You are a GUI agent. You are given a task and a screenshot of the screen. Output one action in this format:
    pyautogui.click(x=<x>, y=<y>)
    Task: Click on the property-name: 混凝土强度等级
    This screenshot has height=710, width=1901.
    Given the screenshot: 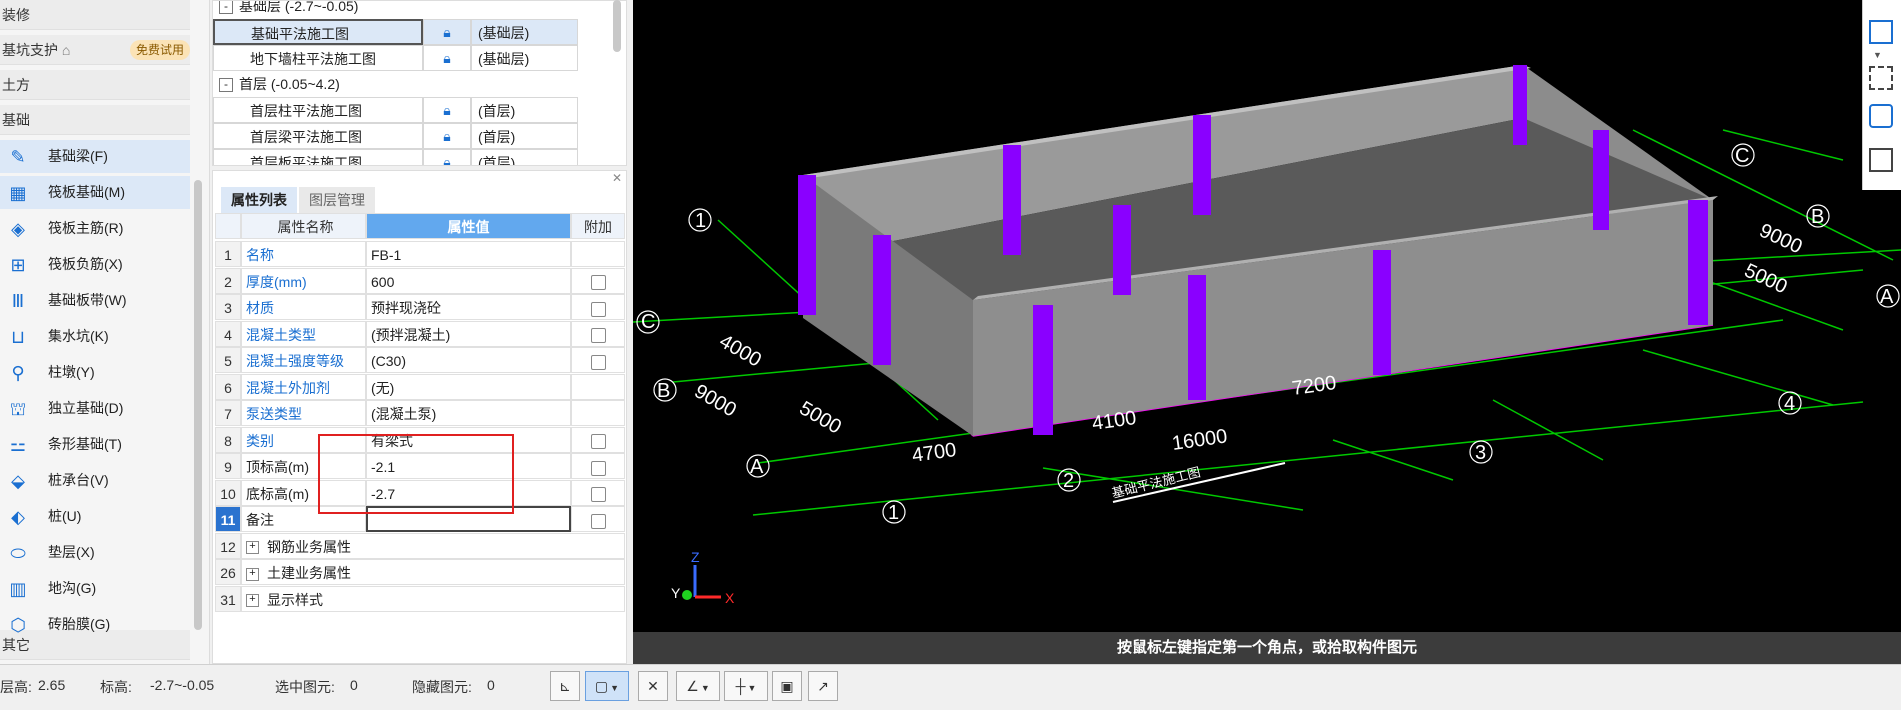 What is the action you would take?
    pyautogui.click(x=303, y=360)
    